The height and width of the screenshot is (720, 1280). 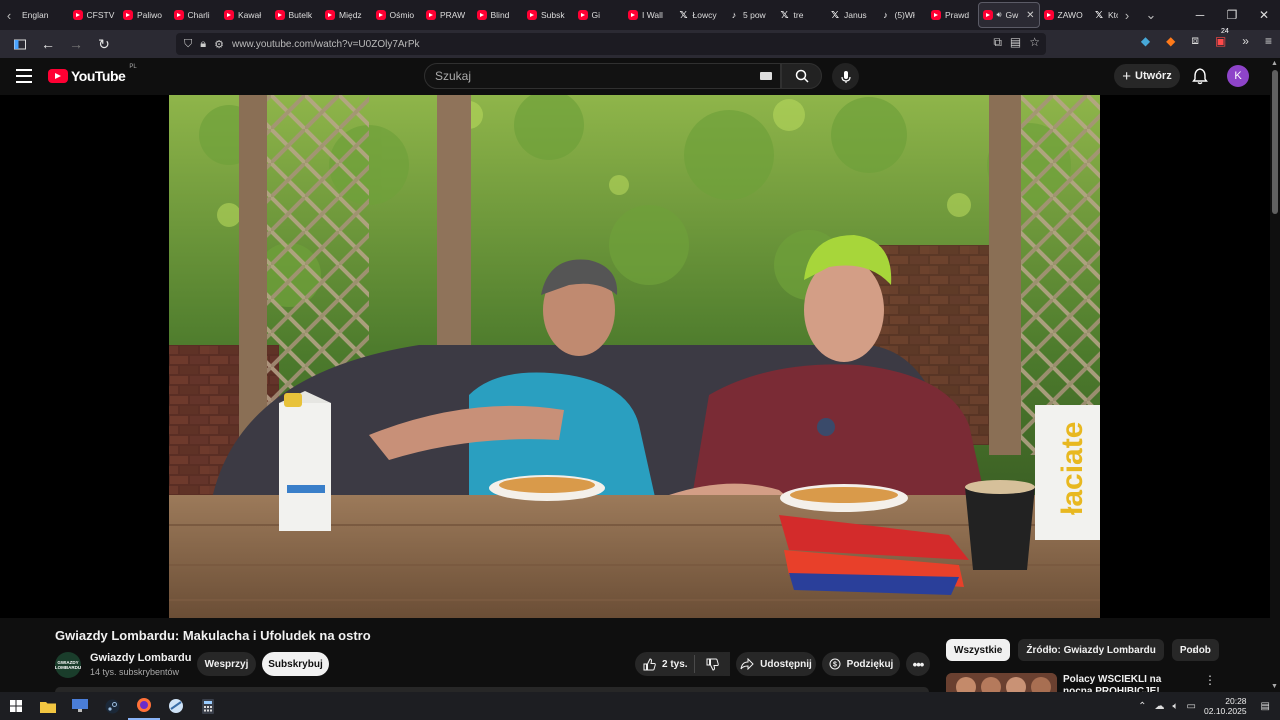 What do you see at coordinates (1194, 650) in the screenshot?
I see `chips-next-icon: ›` at bounding box center [1194, 650].